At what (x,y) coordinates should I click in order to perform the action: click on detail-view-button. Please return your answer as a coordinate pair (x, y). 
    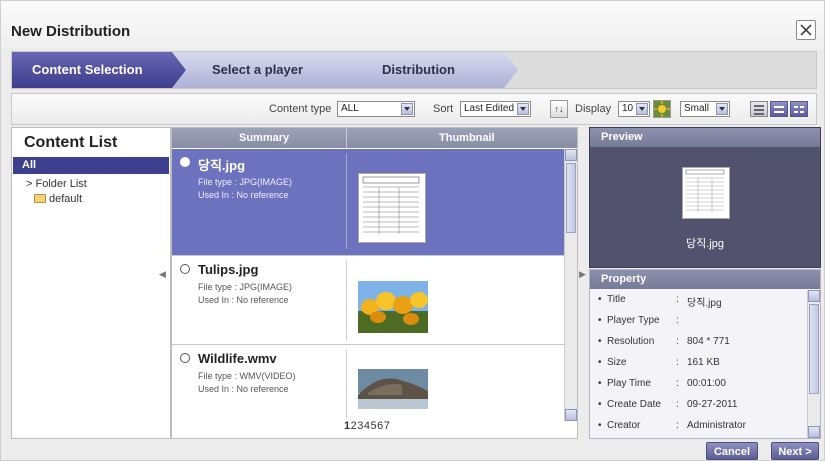
    Looking at the image, I should click on (779, 109).